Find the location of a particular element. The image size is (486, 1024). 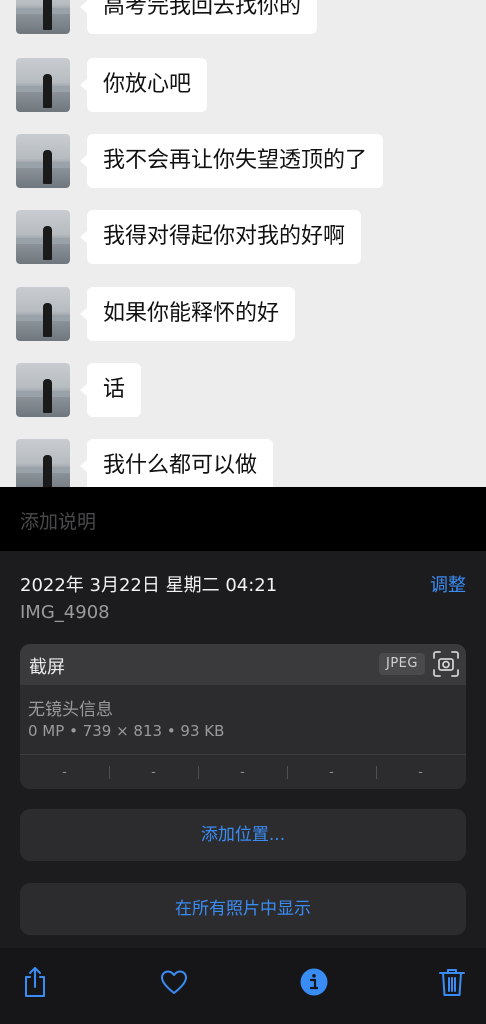

message-bubble: 如果你能释怀的好 is located at coordinates (187, 314).